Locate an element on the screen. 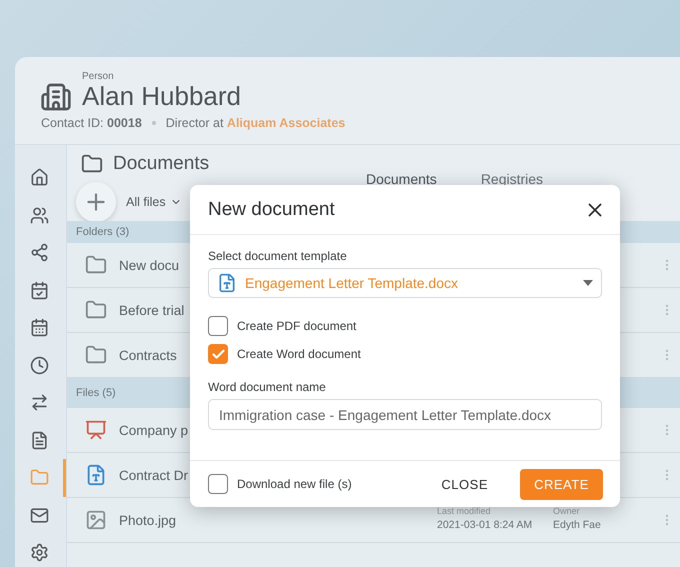  contact-name: Alan Hubbard is located at coordinates (162, 96).